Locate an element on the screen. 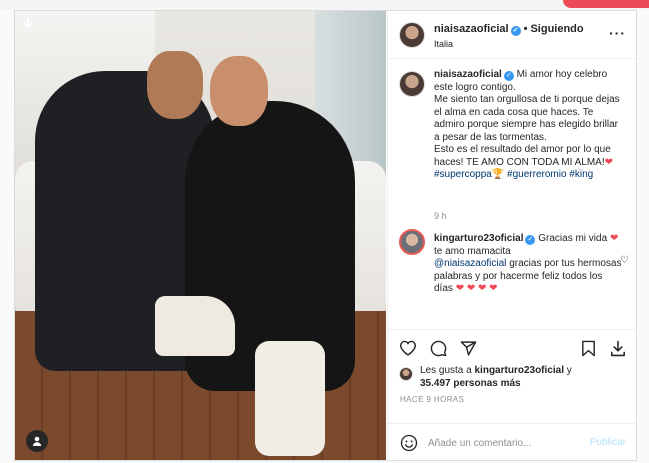 This screenshot has height=463, width=649. photo-boot-left is located at coordinates (195, 326).